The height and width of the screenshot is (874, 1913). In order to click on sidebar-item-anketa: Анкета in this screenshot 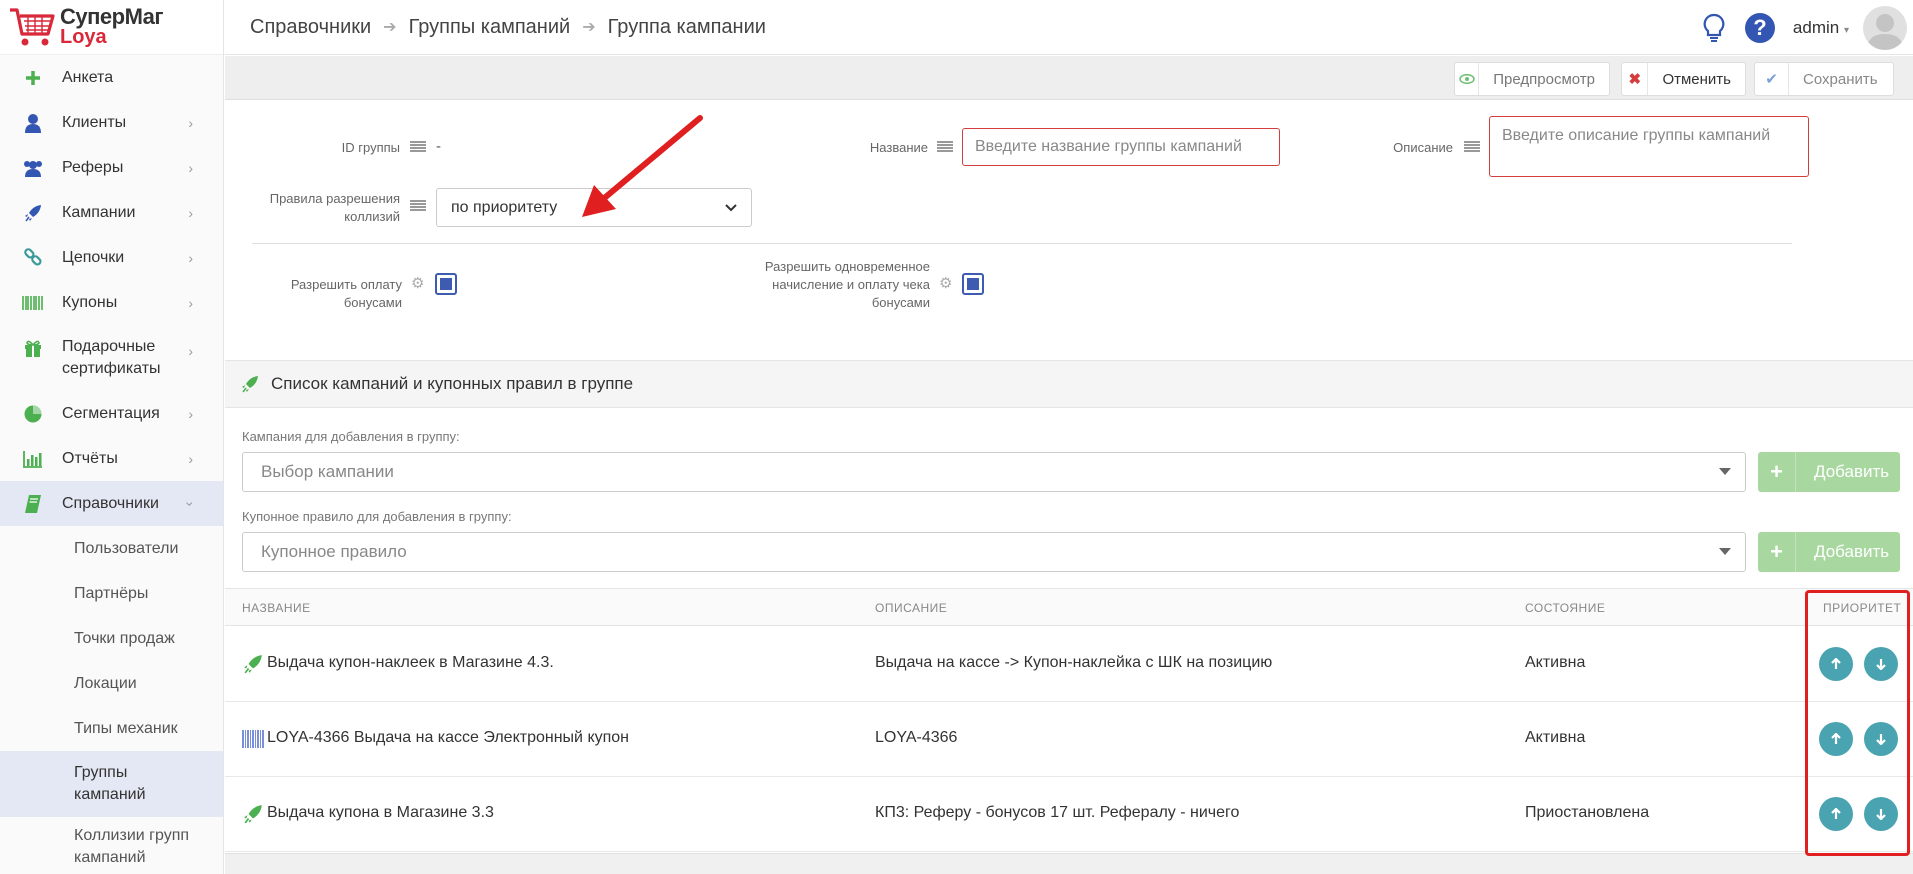, I will do `click(111, 77)`.